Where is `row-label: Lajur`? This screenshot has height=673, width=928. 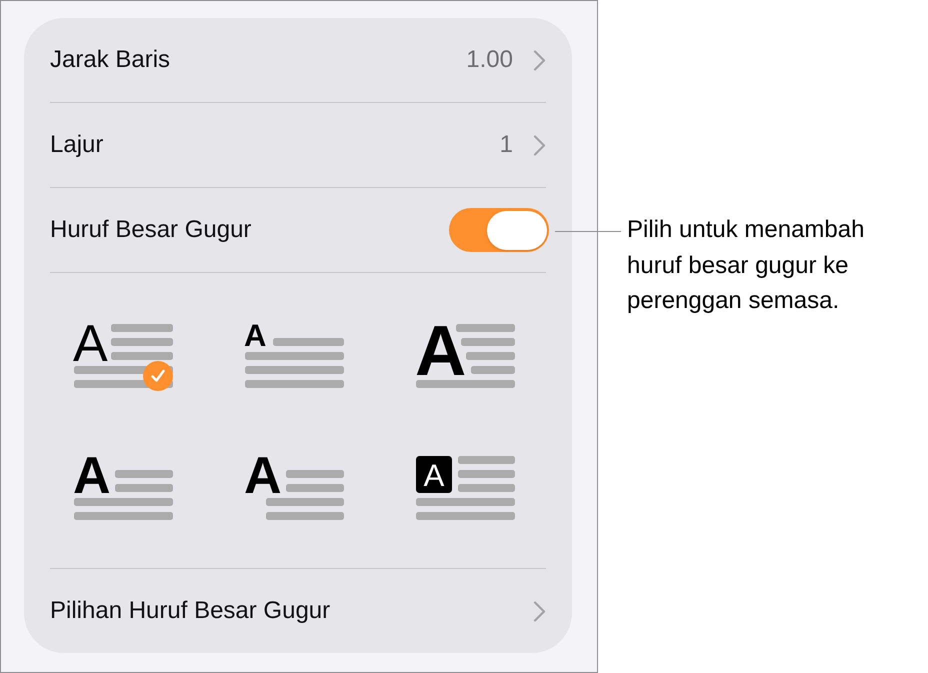 row-label: Lajur is located at coordinates (77, 145).